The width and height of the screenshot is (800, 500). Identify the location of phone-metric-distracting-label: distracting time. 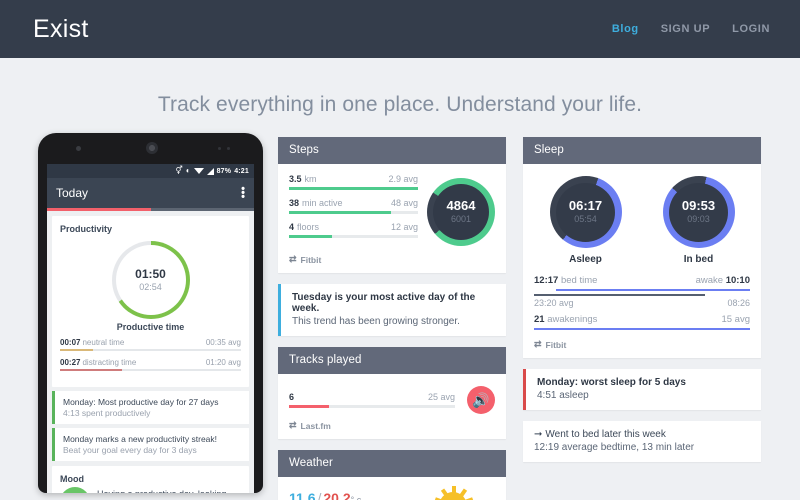
(109, 362).